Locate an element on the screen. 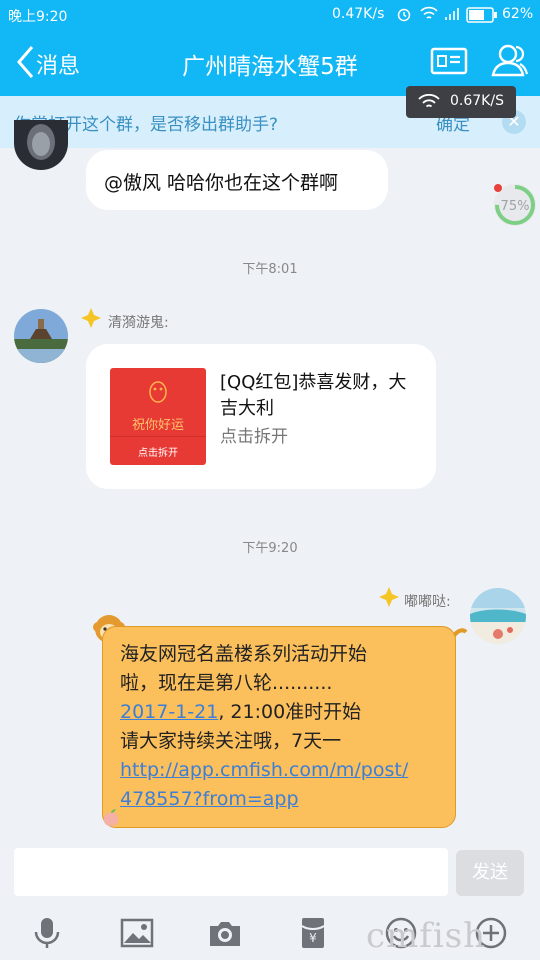 The width and height of the screenshot is (540, 960). red-packet-icon: ¥ is located at coordinates (313, 933).